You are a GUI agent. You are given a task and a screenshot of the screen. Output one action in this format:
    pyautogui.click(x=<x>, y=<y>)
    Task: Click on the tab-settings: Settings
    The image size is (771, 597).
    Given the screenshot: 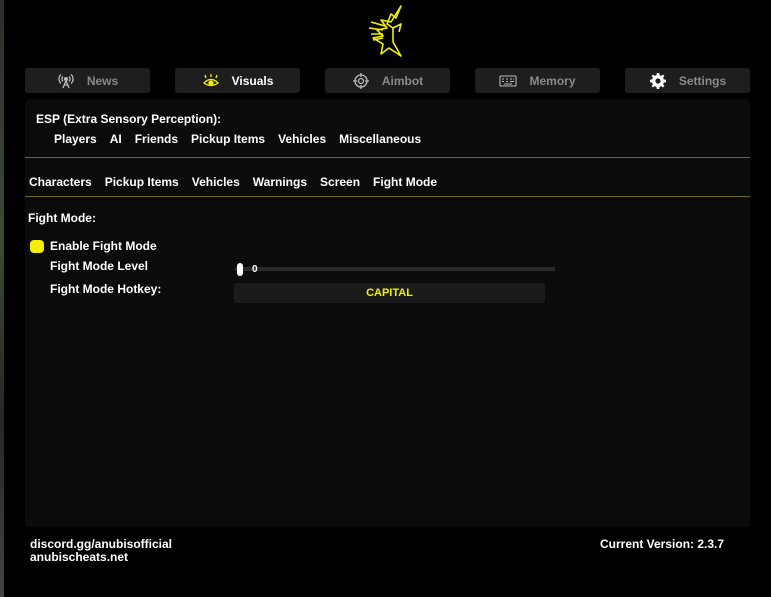 What is the action you would take?
    pyautogui.click(x=687, y=80)
    